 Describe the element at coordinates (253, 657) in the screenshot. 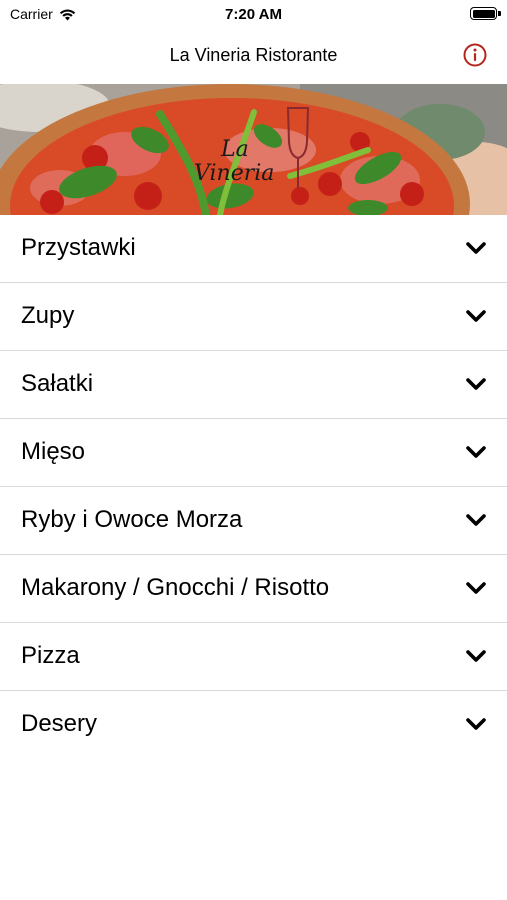

I see `menu-item-pizza: Pizza` at that location.